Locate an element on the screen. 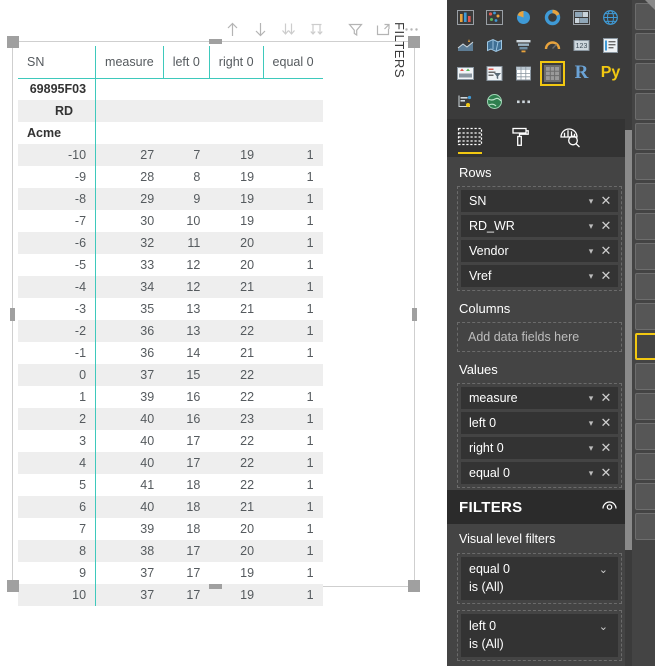 This screenshot has width=655, height=666. visualization-type-gallery: 123 R Py is located at coordinates (539, 59).